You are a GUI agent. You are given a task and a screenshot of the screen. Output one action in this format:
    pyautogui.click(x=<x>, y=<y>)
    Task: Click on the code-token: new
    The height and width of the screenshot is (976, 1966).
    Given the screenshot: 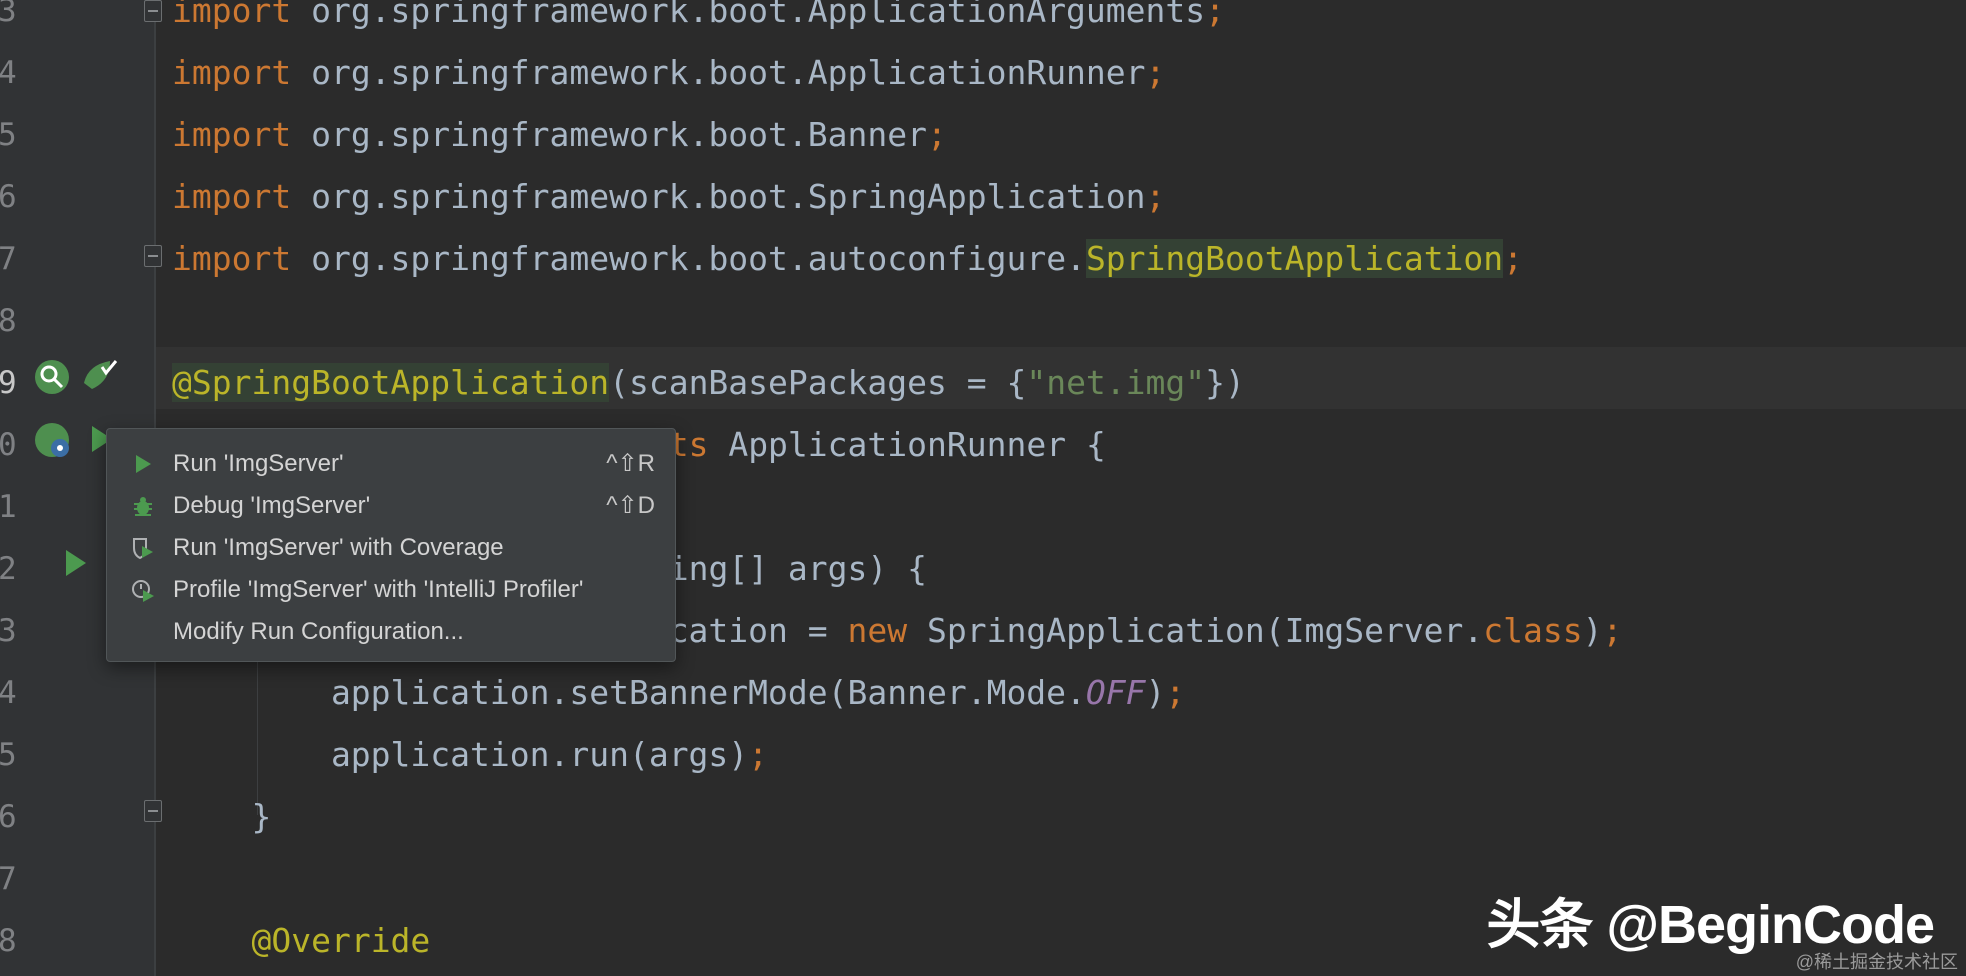 What is the action you would take?
    pyautogui.click(x=877, y=630)
    